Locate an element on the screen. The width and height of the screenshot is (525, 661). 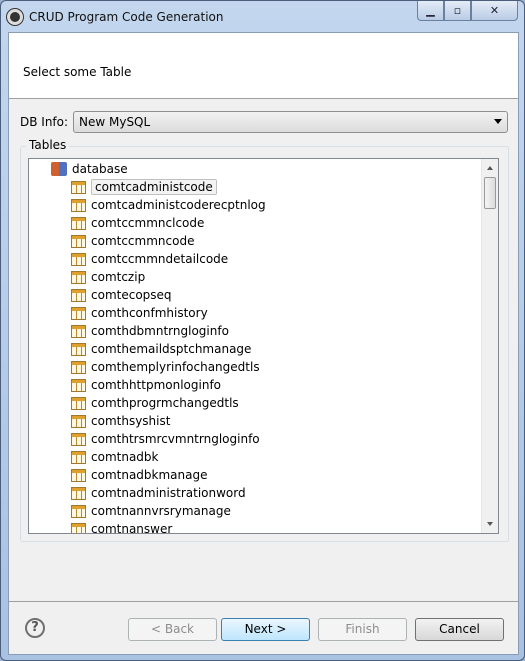
table-name: comtcadministcoderecptnlog is located at coordinates (178, 205).